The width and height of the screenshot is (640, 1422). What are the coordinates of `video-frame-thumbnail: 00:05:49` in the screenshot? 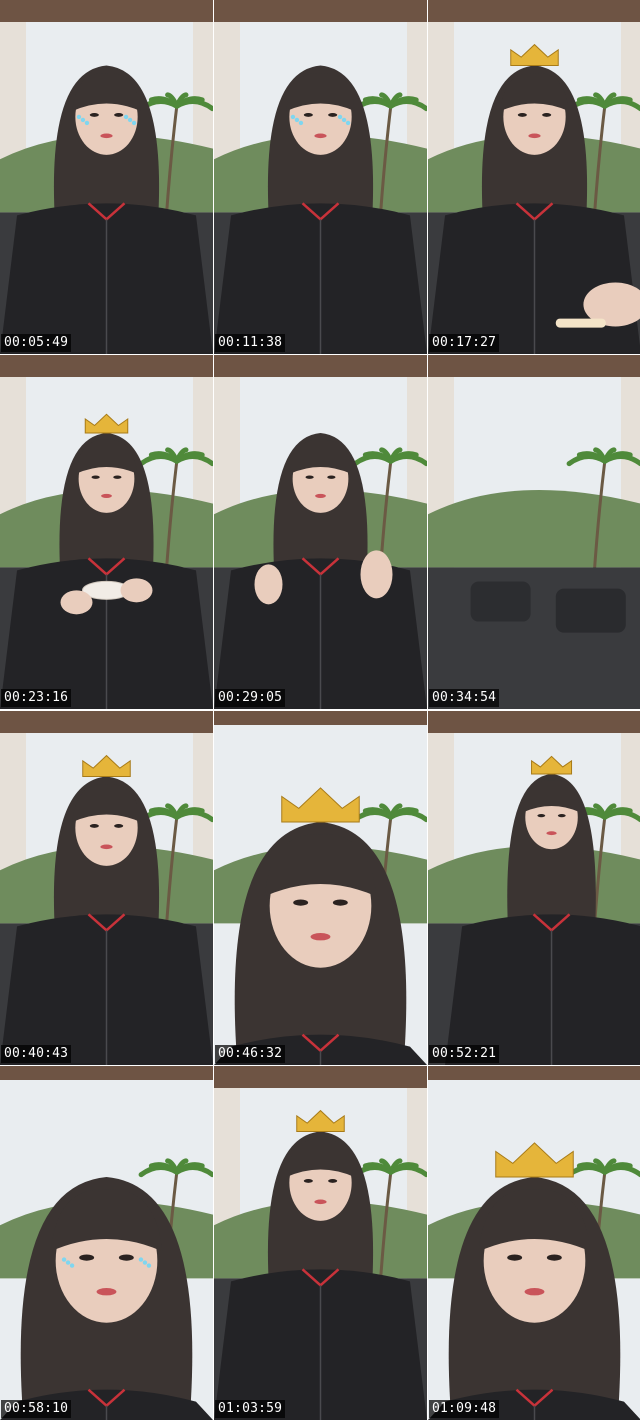 It's located at (106, 177).